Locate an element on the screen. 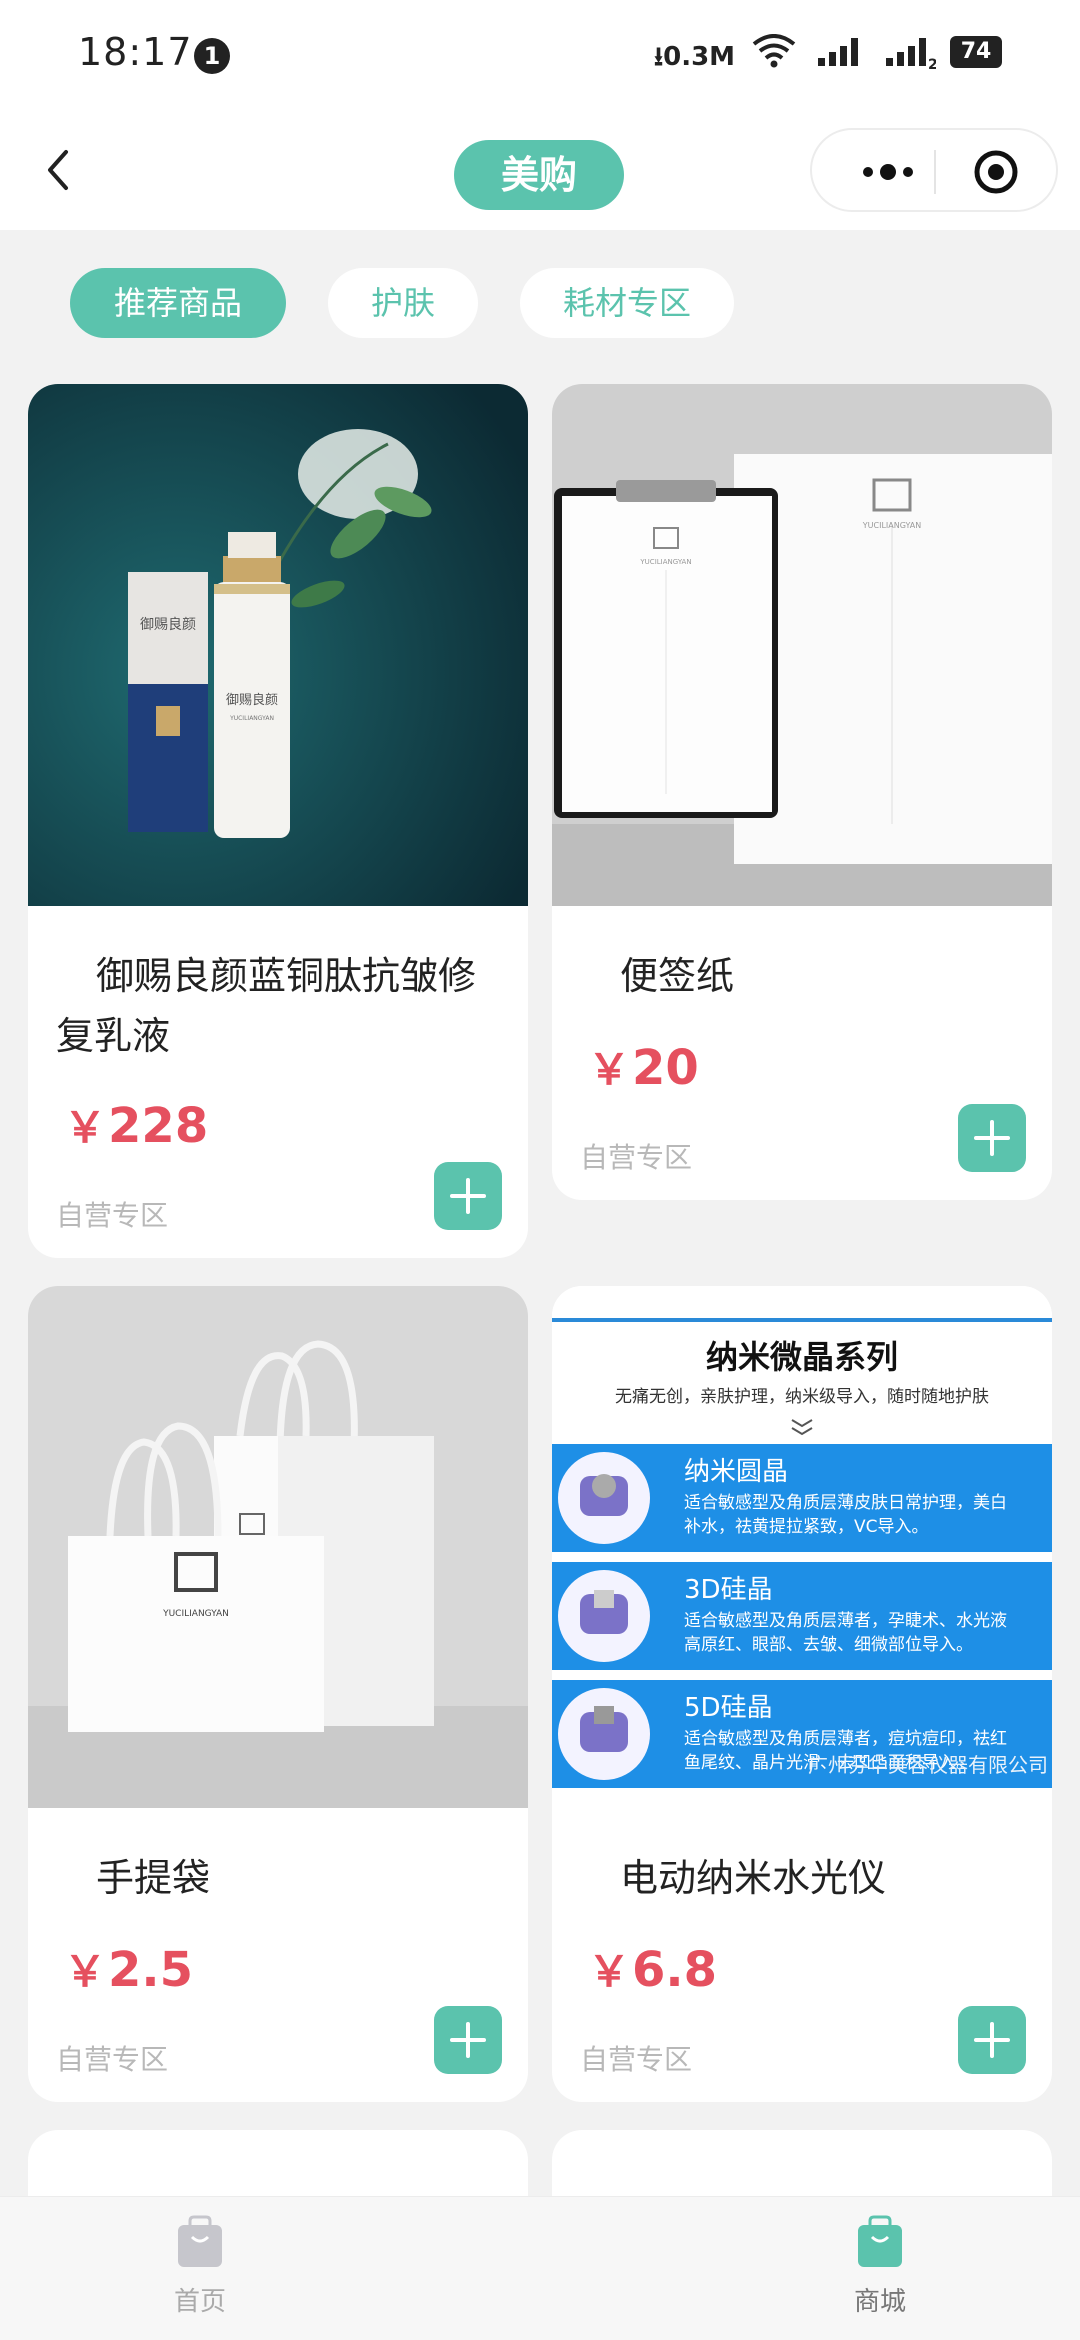 The image size is (1080, 2340). notepad-brand-left: YUCILIANGYAN is located at coordinates (665, 562).